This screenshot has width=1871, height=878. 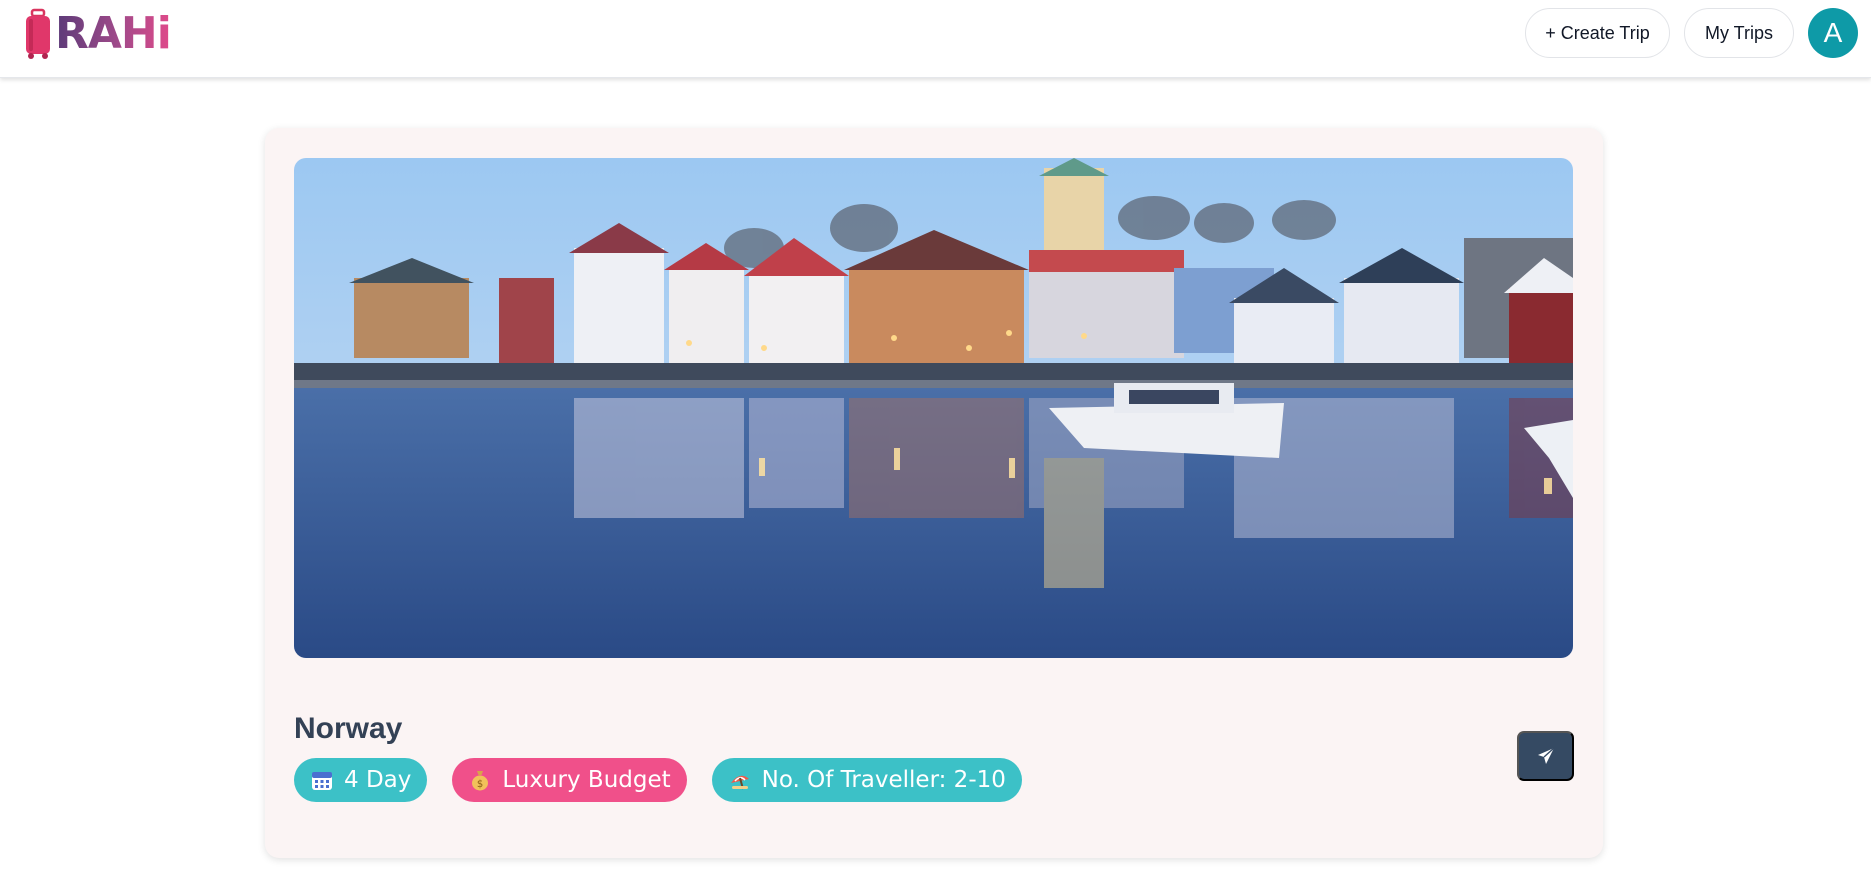 What do you see at coordinates (113, 33) in the screenshot?
I see `logo-text: RAHi` at bounding box center [113, 33].